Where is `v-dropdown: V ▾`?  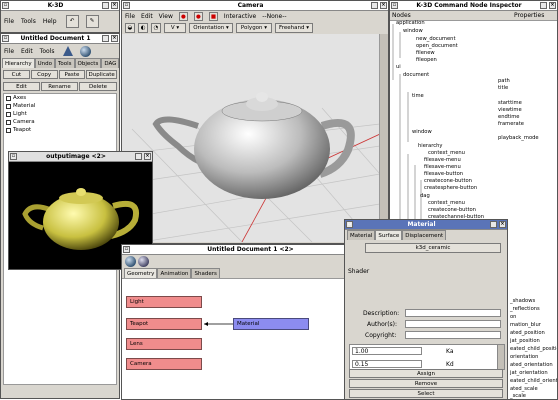
v-dropdown: V ▾ is located at coordinates (175, 28).